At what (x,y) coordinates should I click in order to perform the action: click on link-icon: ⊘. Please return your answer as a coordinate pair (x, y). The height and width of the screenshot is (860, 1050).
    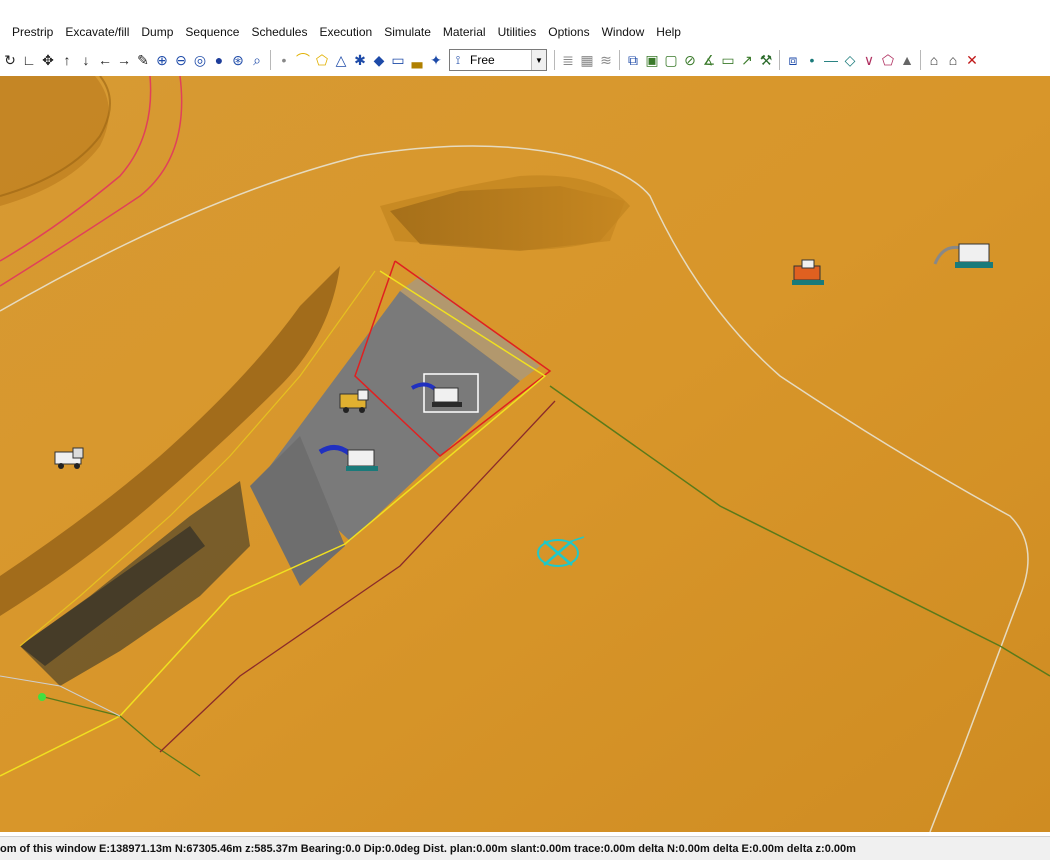
    Looking at the image, I should click on (690, 60).